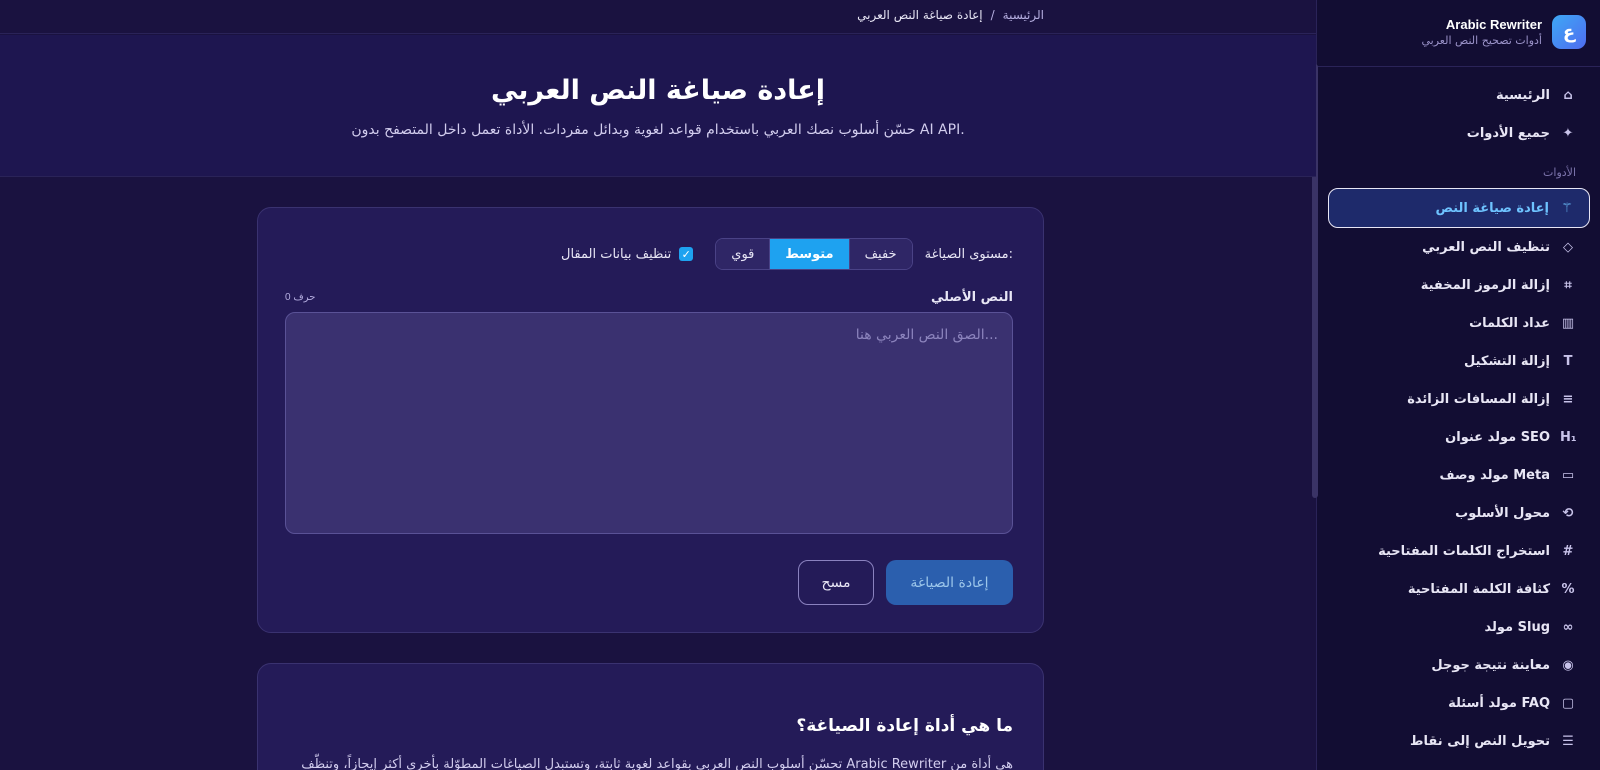 This screenshot has height=770, width=1600. What do you see at coordinates (1508, 133) in the screenshot?
I see `sidebar-item-label: جميع الأدوات` at bounding box center [1508, 133].